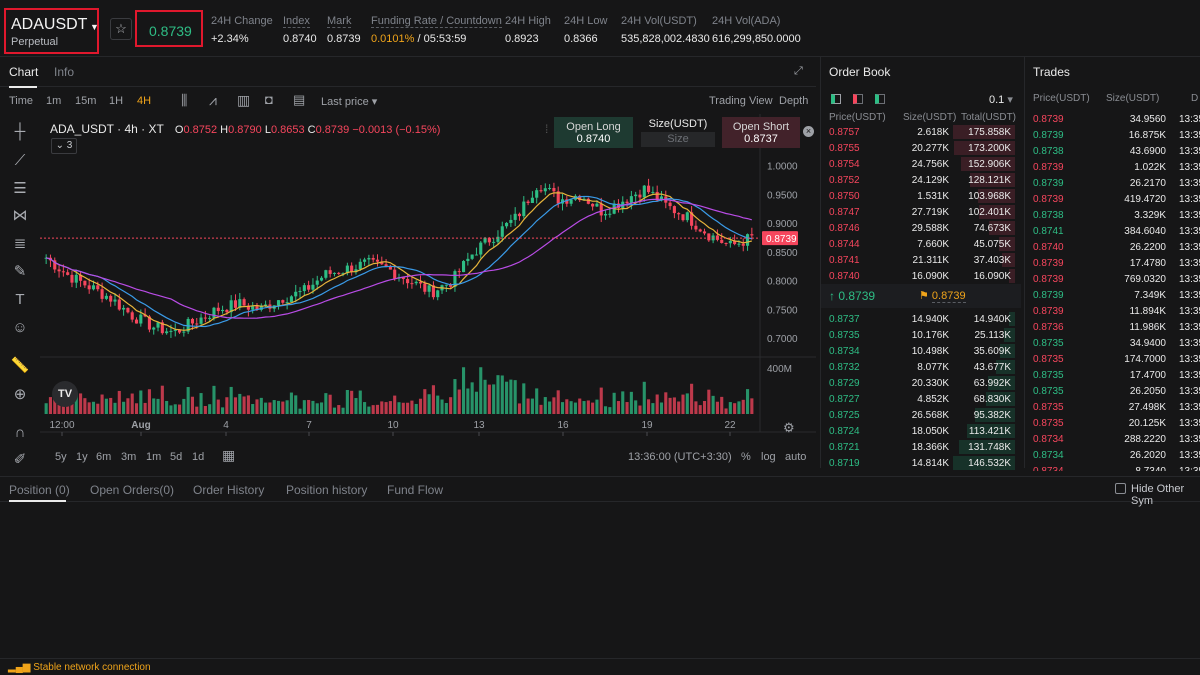  I want to click on bid-row: 0.8732 8.077K 43.677K, so click(921, 367).